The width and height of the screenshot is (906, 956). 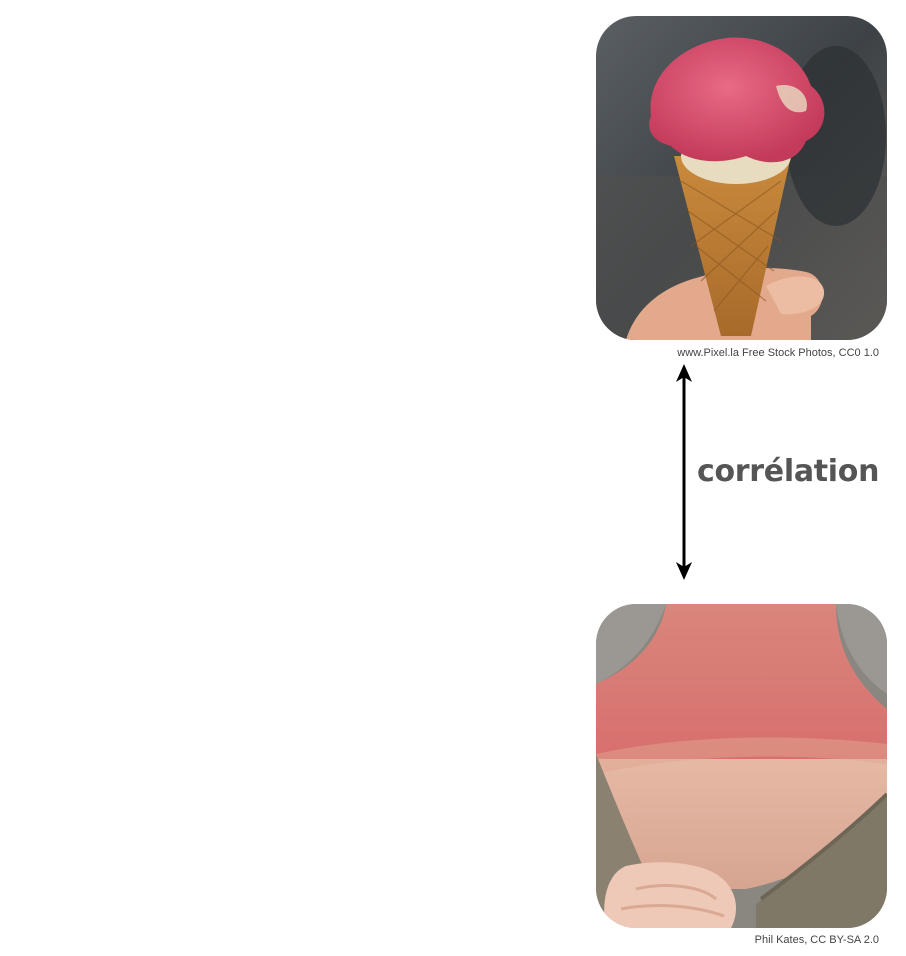 What do you see at coordinates (778, 353) in the screenshot?
I see `photo-credit-top: www.Pixel.la Free Stock Photos, CC0 1.0` at bounding box center [778, 353].